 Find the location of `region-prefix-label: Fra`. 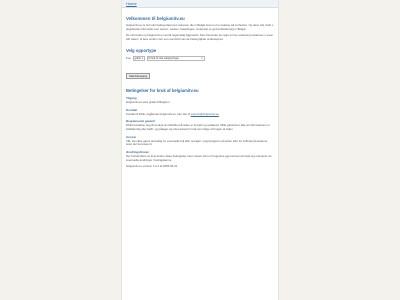

region-prefix-label: Fra is located at coordinates (128, 58).